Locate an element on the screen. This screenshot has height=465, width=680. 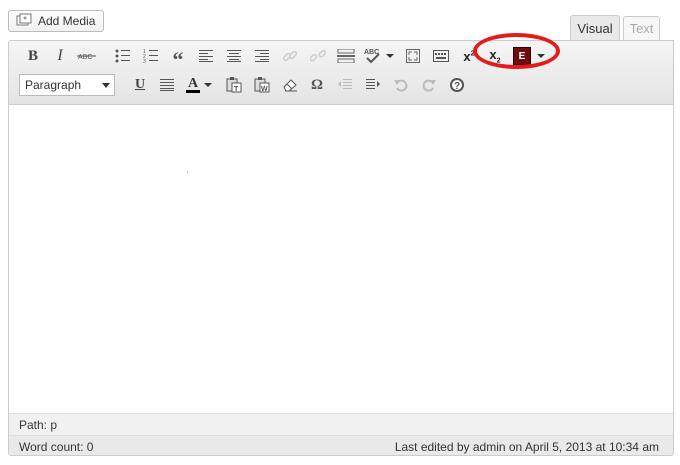
outdent-icon is located at coordinates (345, 85).